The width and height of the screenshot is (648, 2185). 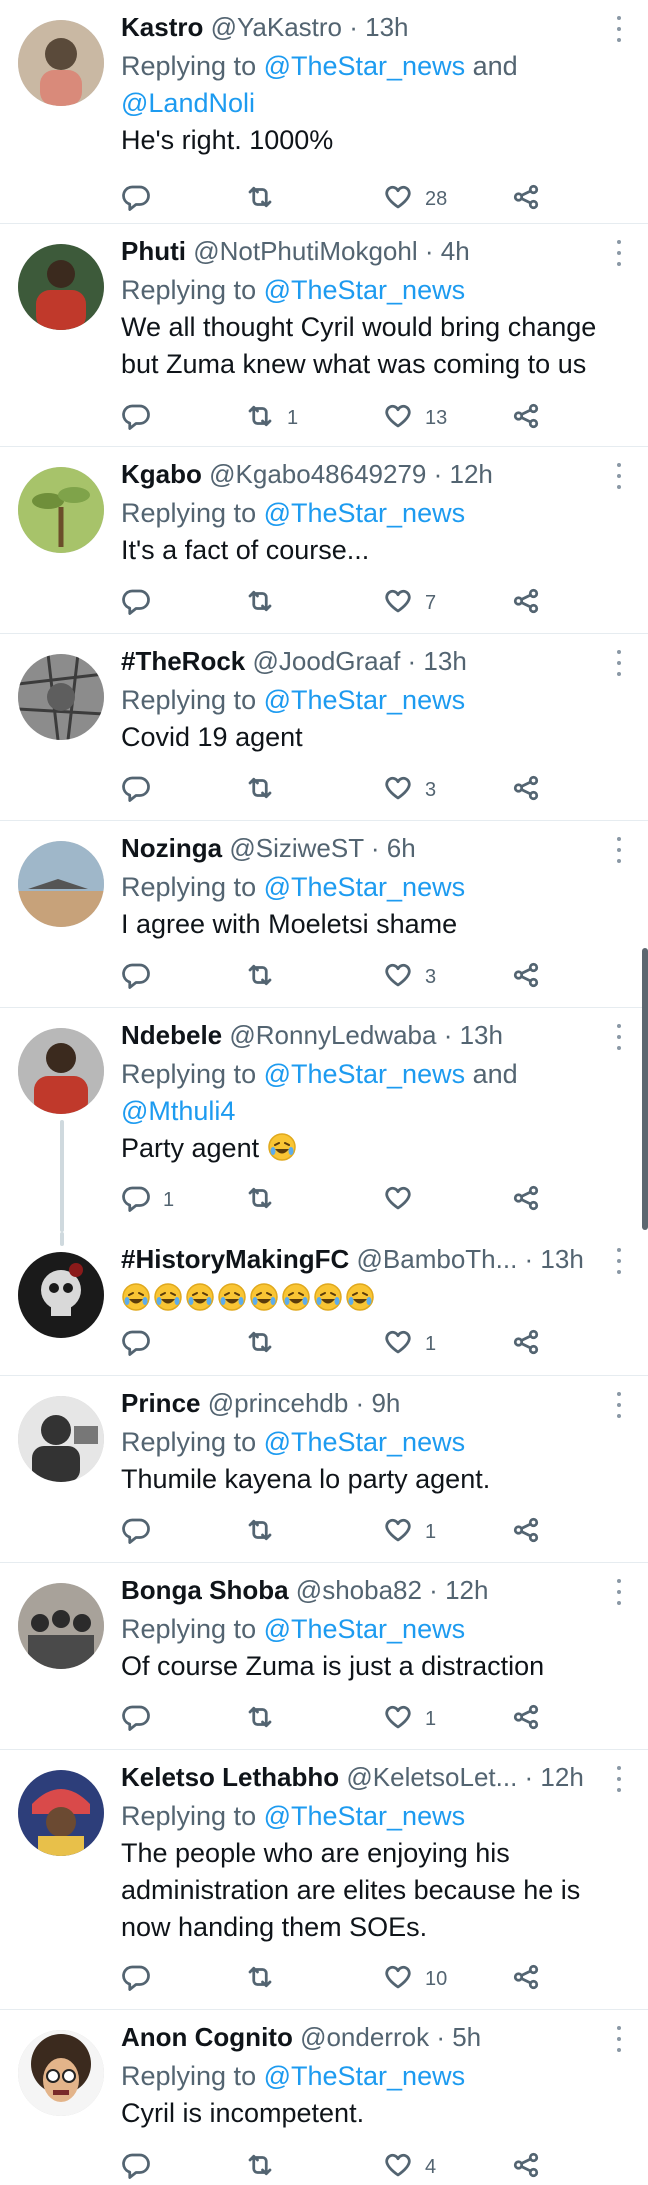 What do you see at coordinates (409, 603) in the screenshot?
I see `like-button: 7` at bounding box center [409, 603].